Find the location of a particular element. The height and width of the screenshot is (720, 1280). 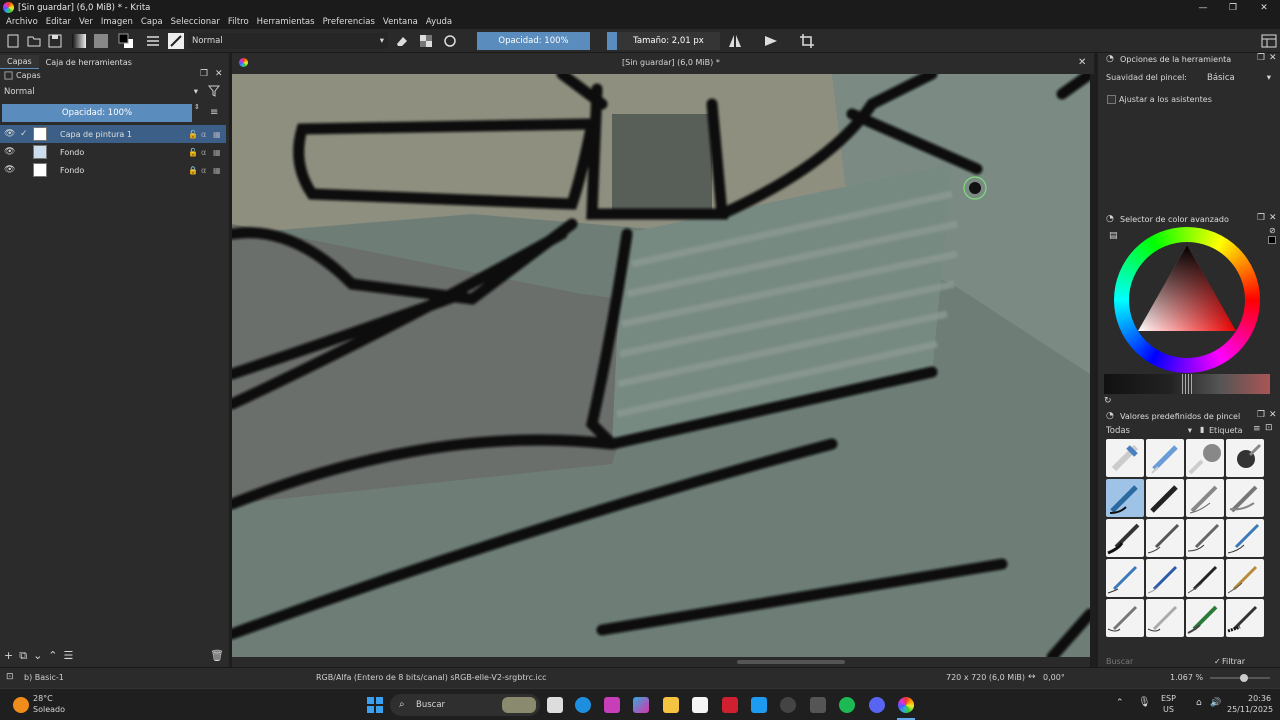

duplicate-layer-icon: ⧉ is located at coordinates (23, 656).